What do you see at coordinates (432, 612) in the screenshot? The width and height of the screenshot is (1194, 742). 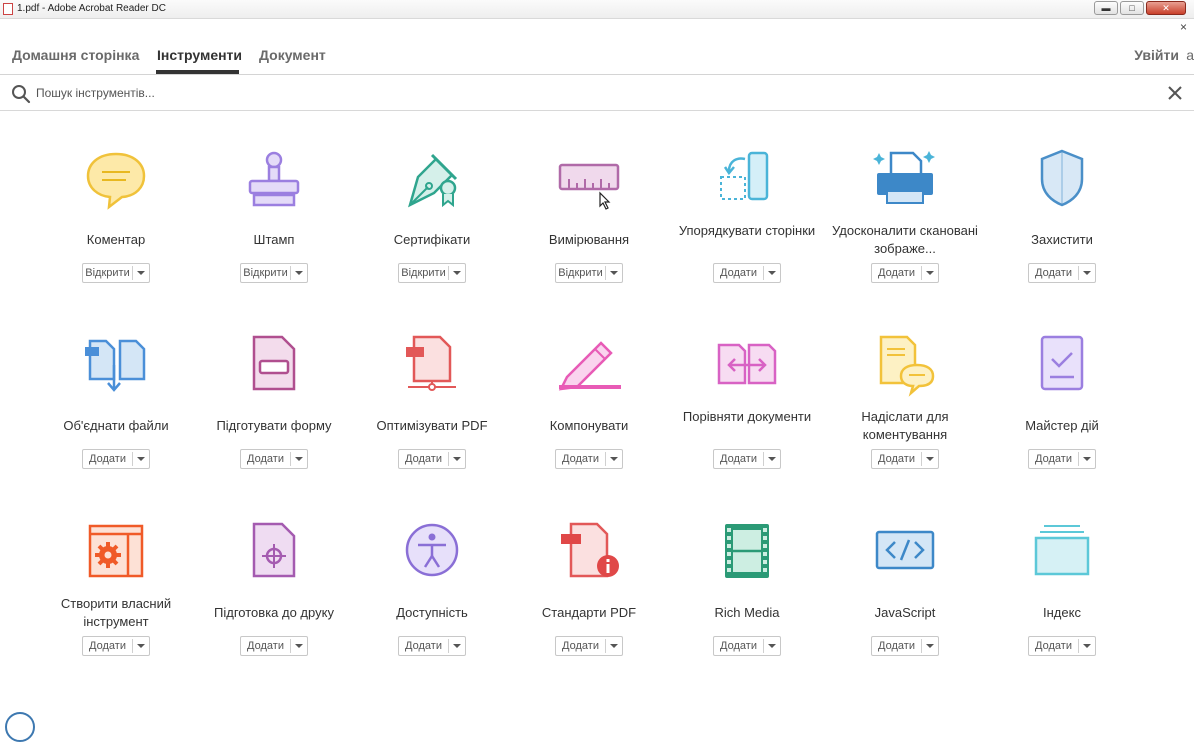 I see `tool-label: Доступність` at bounding box center [432, 612].